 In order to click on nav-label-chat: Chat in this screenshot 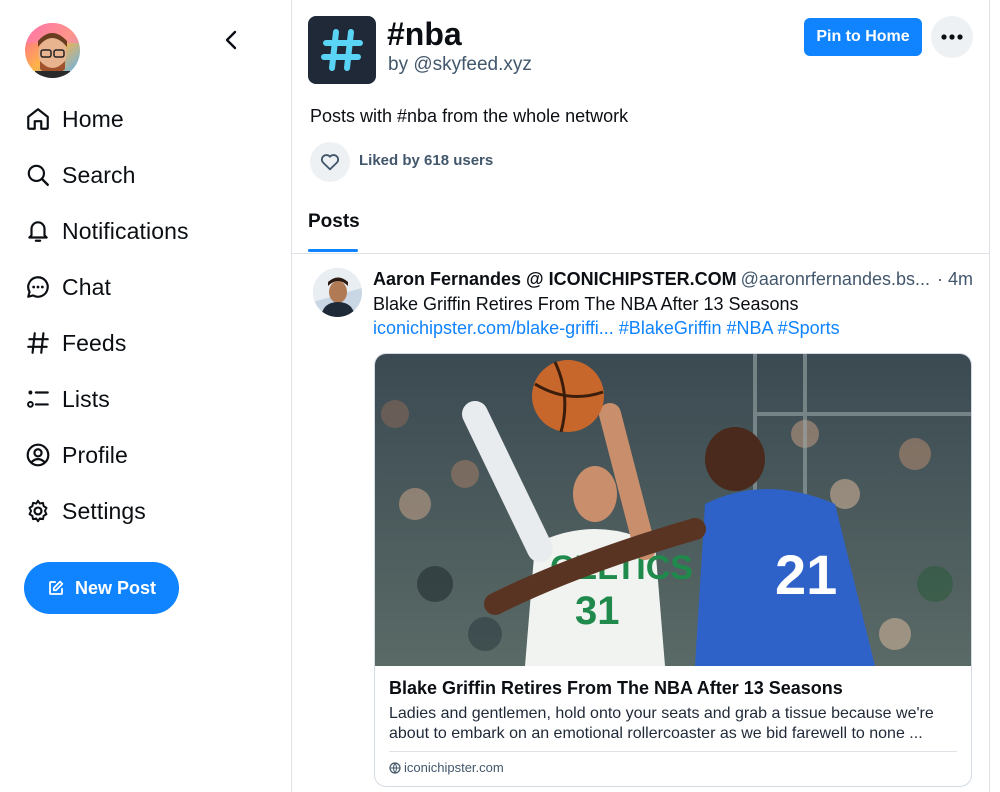, I will do `click(86, 286)`.